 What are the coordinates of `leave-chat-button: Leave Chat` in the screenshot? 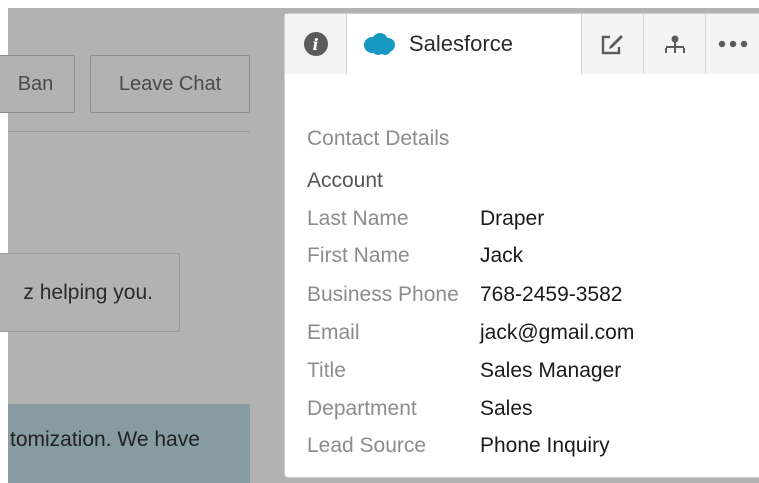 It's located at (170, 84).